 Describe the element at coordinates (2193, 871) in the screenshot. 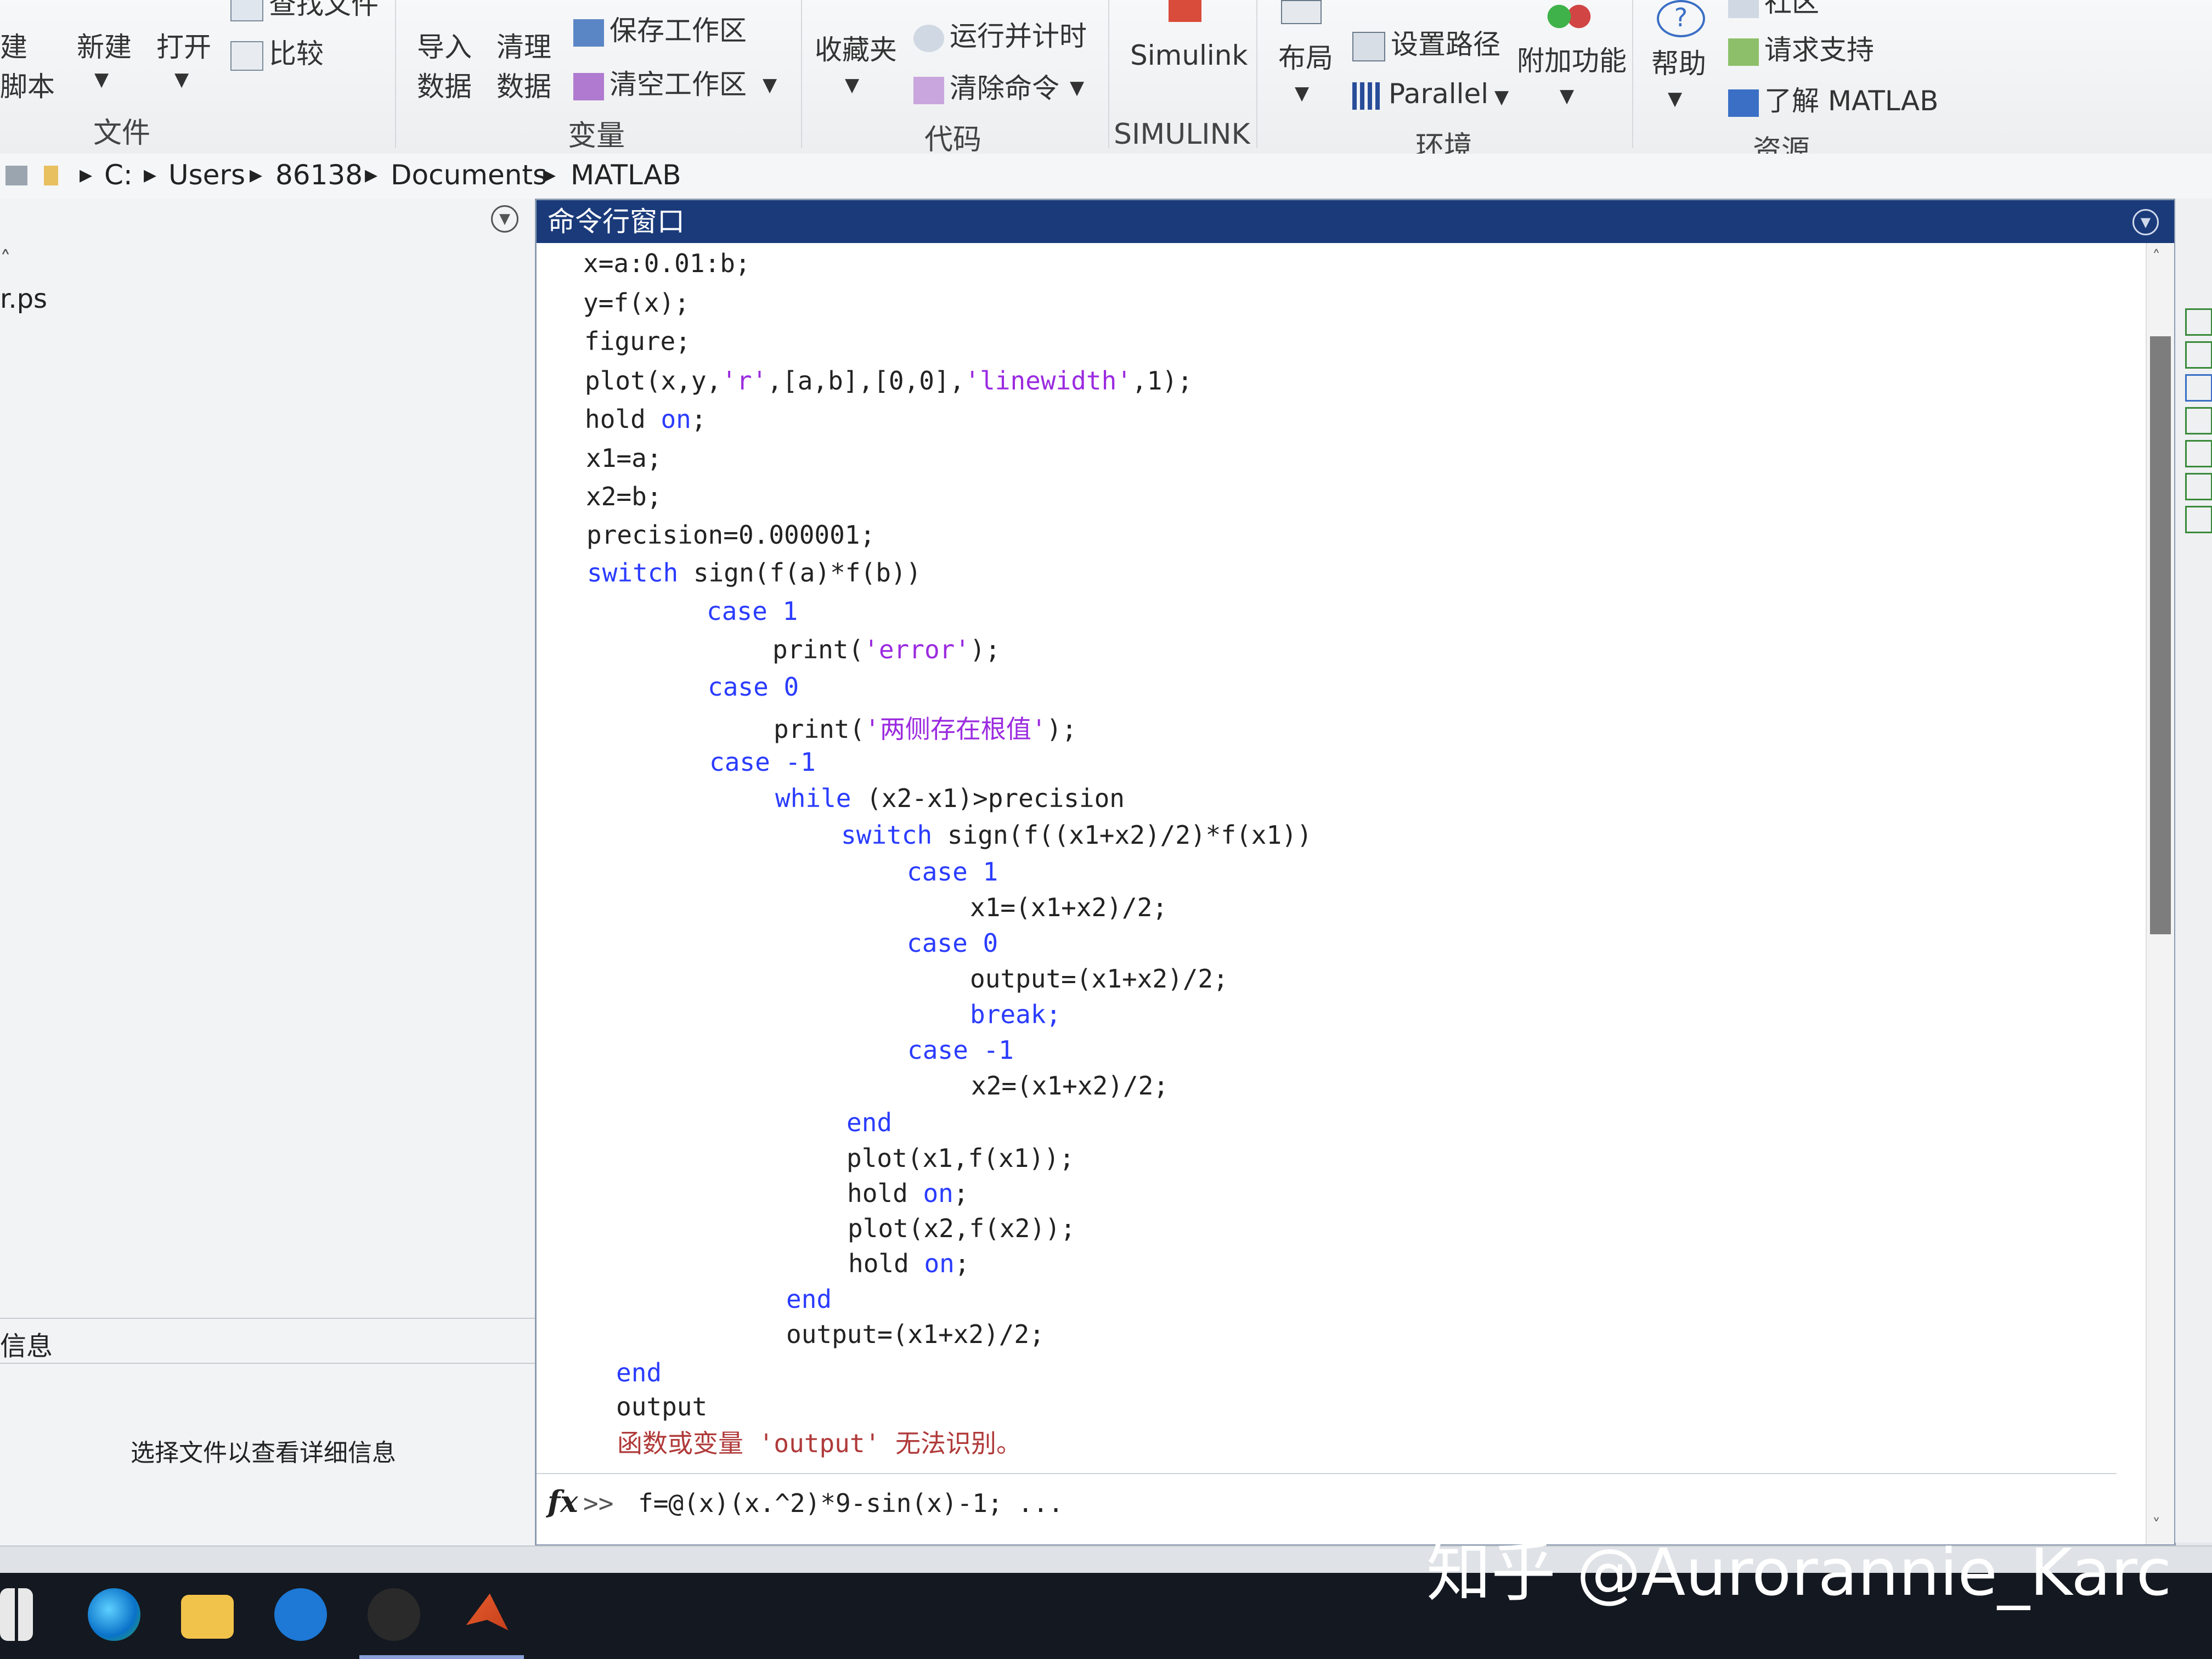

I see `workspace-panel-edge` at that location.